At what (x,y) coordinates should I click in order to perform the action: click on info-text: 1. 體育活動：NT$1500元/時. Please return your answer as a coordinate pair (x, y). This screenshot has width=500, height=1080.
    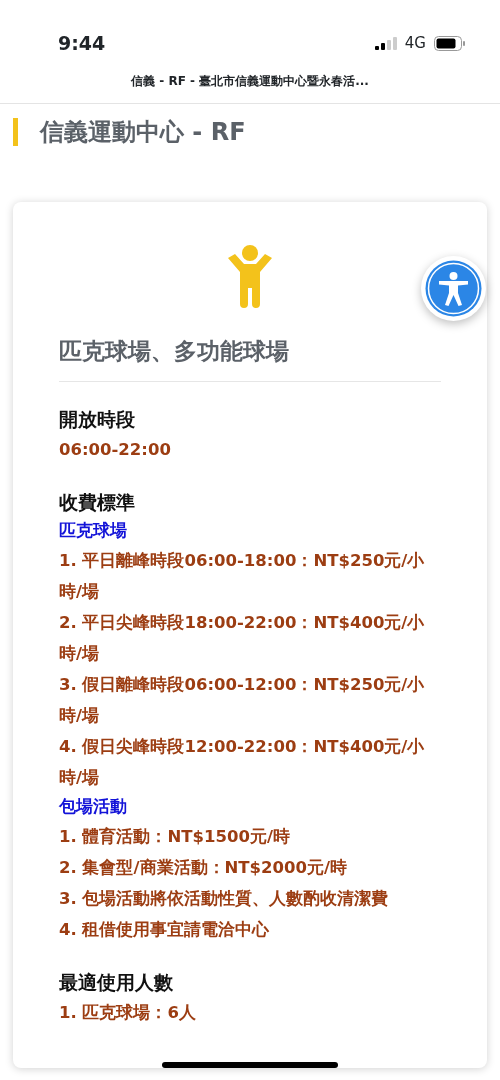
    Looking at the image, I should click on (175, 836).